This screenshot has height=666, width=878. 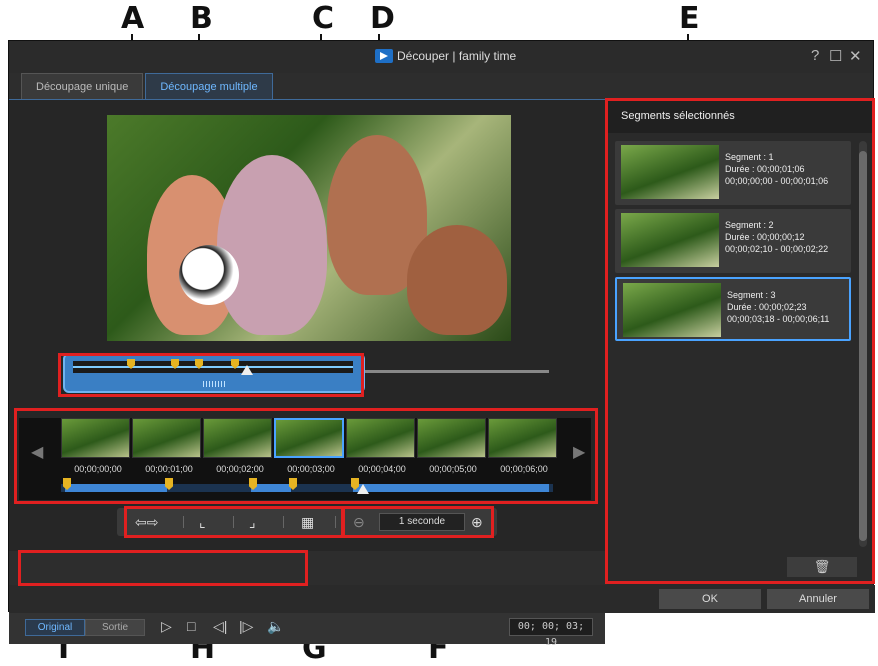 I want to click on close-button: ✕, so click(x=855, y=56).